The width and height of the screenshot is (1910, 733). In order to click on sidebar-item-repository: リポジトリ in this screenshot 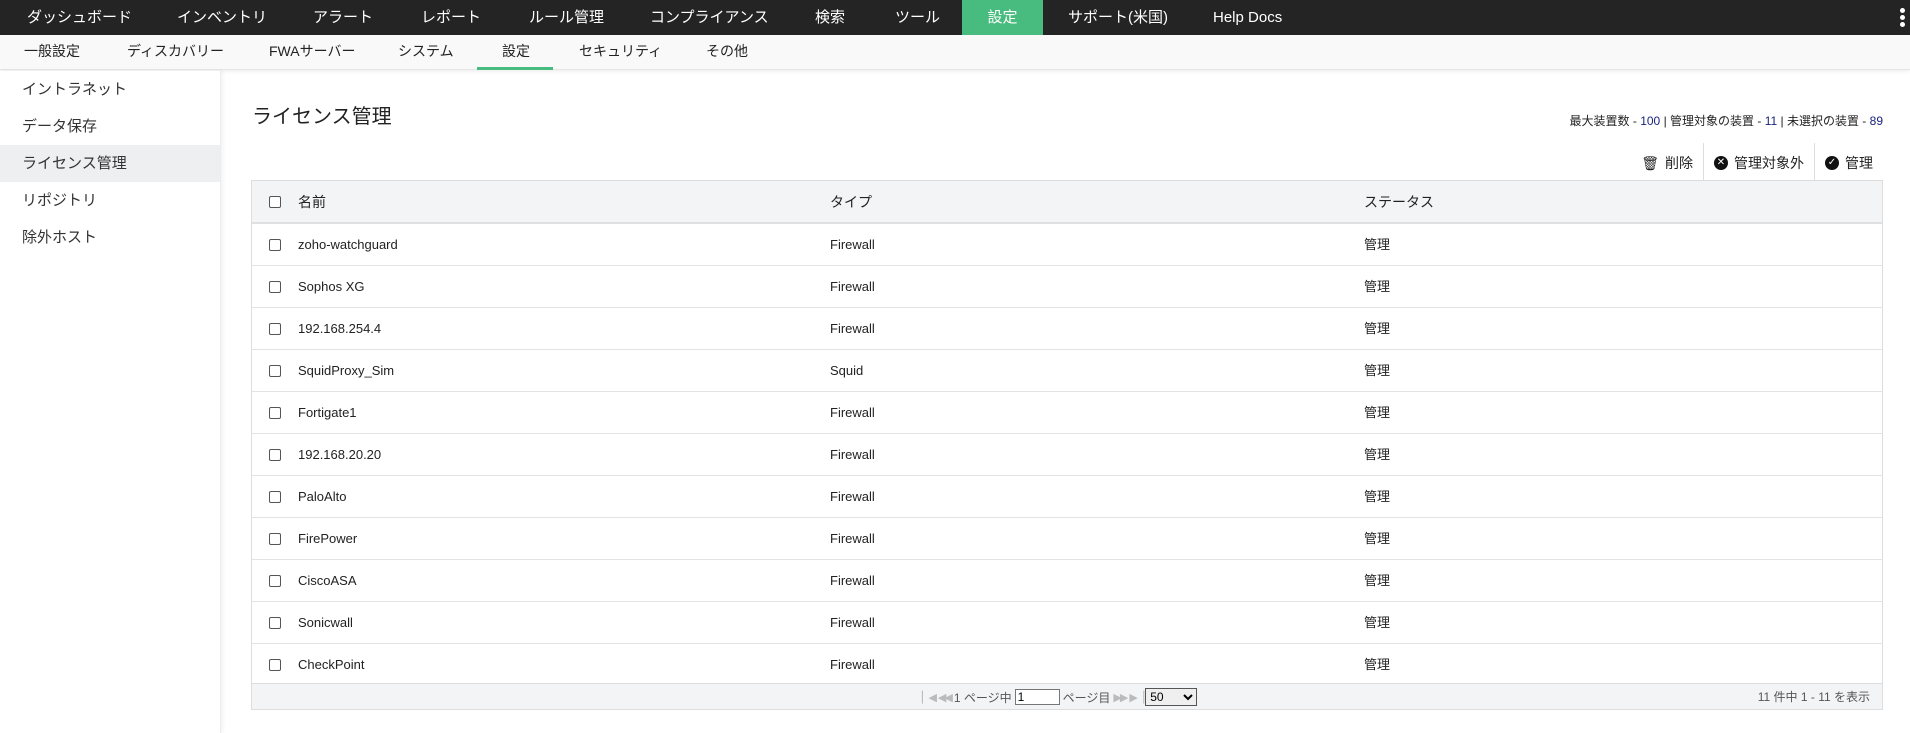, I will do `click(110, 200)`.